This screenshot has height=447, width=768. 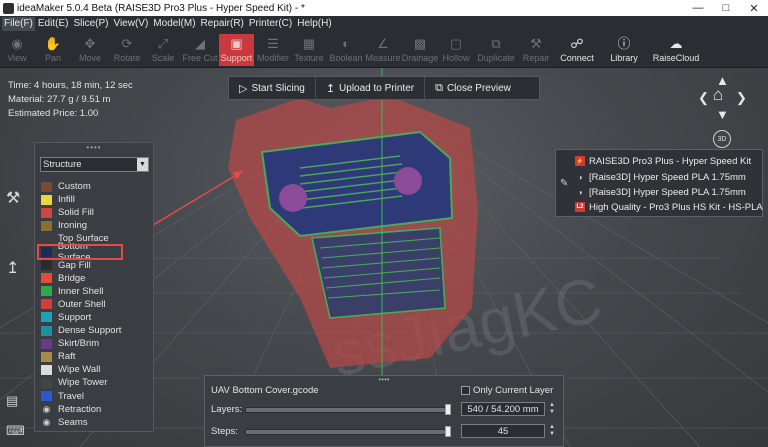 I want to click on legend-item: Raft, so click(x=94, y=356).